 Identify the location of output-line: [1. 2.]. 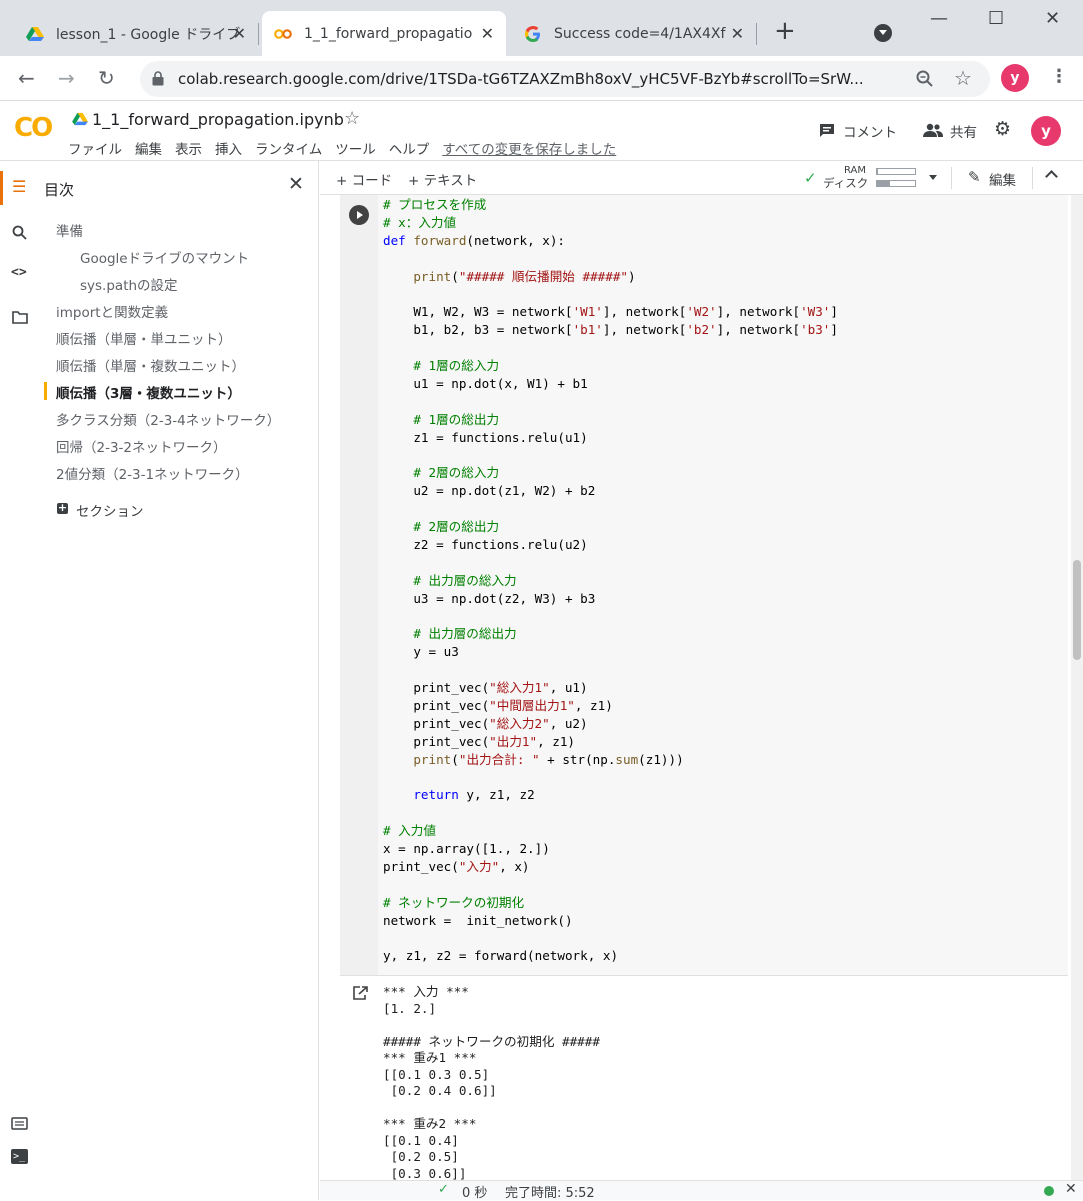
(410, 1008).